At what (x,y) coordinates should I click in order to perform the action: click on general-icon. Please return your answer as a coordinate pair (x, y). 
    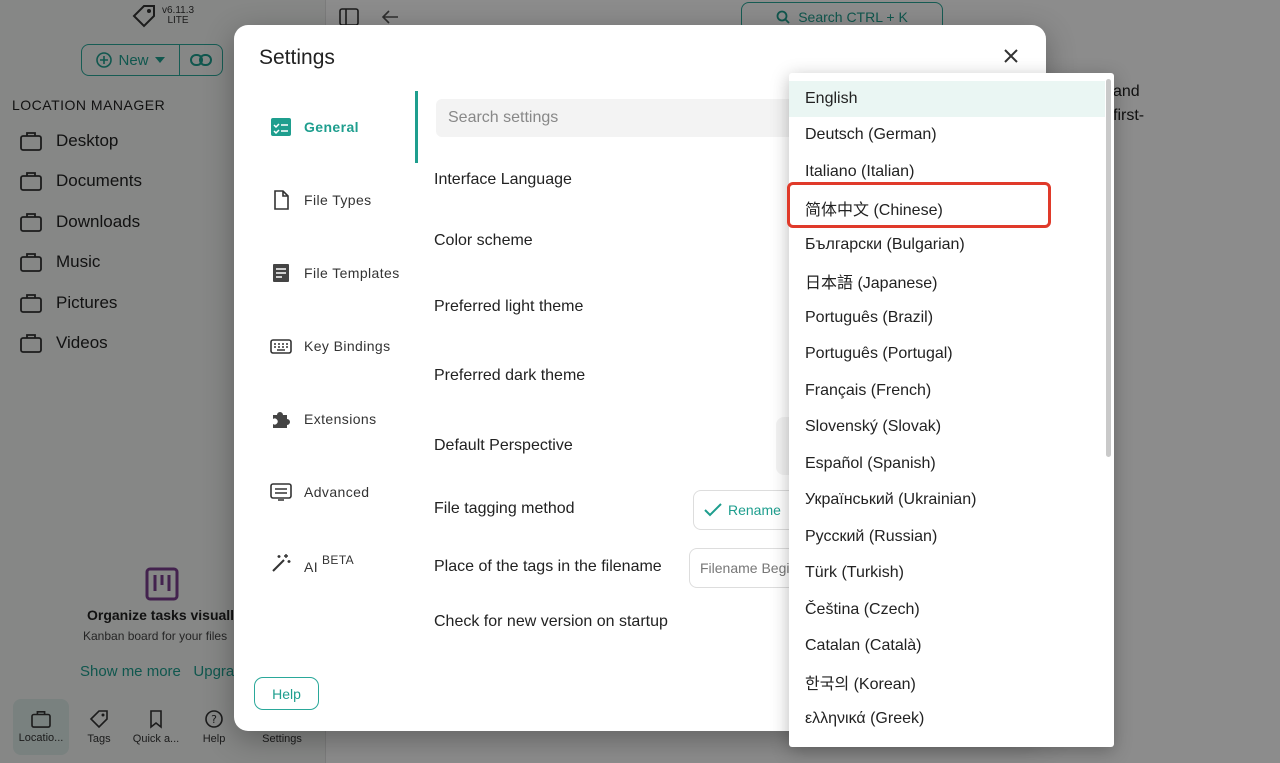
    Looking at the image, I should click on (281, 127).